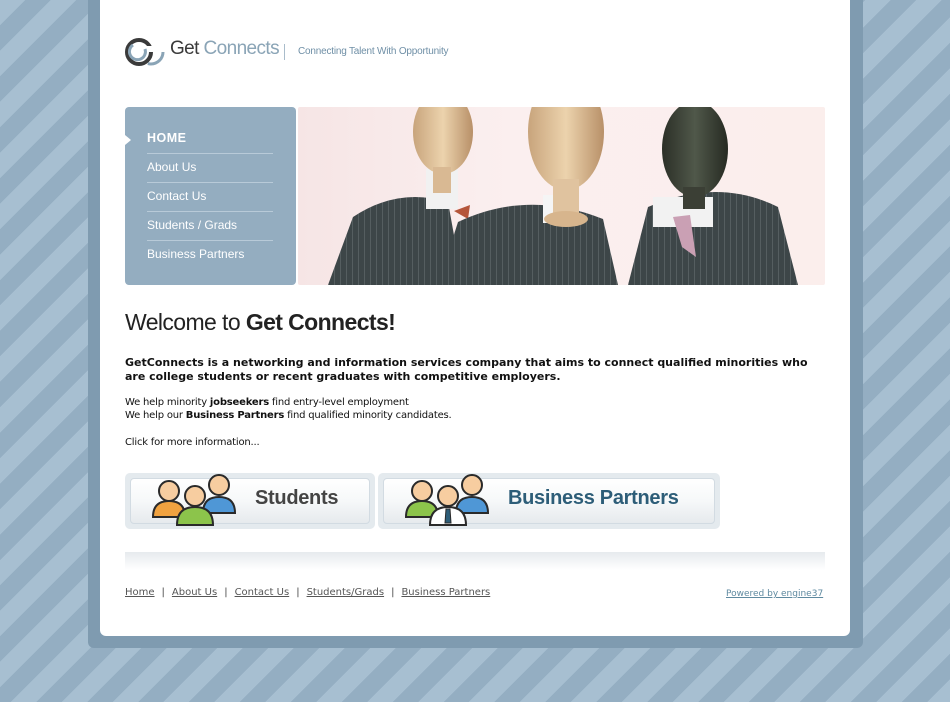 The image size is (950, 702). What do you see at coordinates (368, 415) in the screenshot?
I see `help2-post: find qualified minority candidates.` at bounding box center [368, 415].